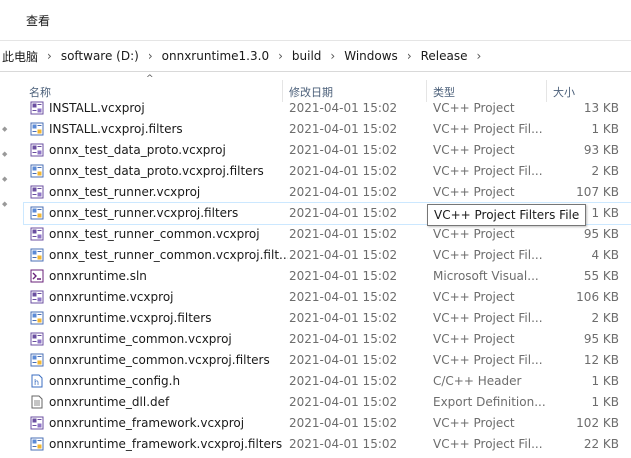 This screenshot has width=631, height=458. I want to click on file-size: 93 KB, so click(601, 150).